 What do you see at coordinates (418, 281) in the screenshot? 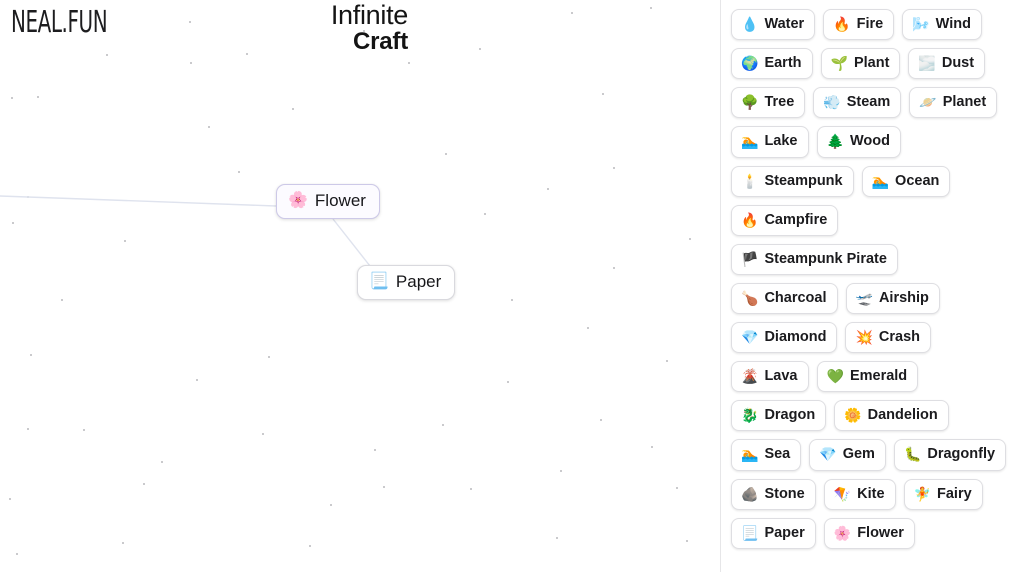
I see `canvas-node-label: Paper` at bounding box center [418, 281].